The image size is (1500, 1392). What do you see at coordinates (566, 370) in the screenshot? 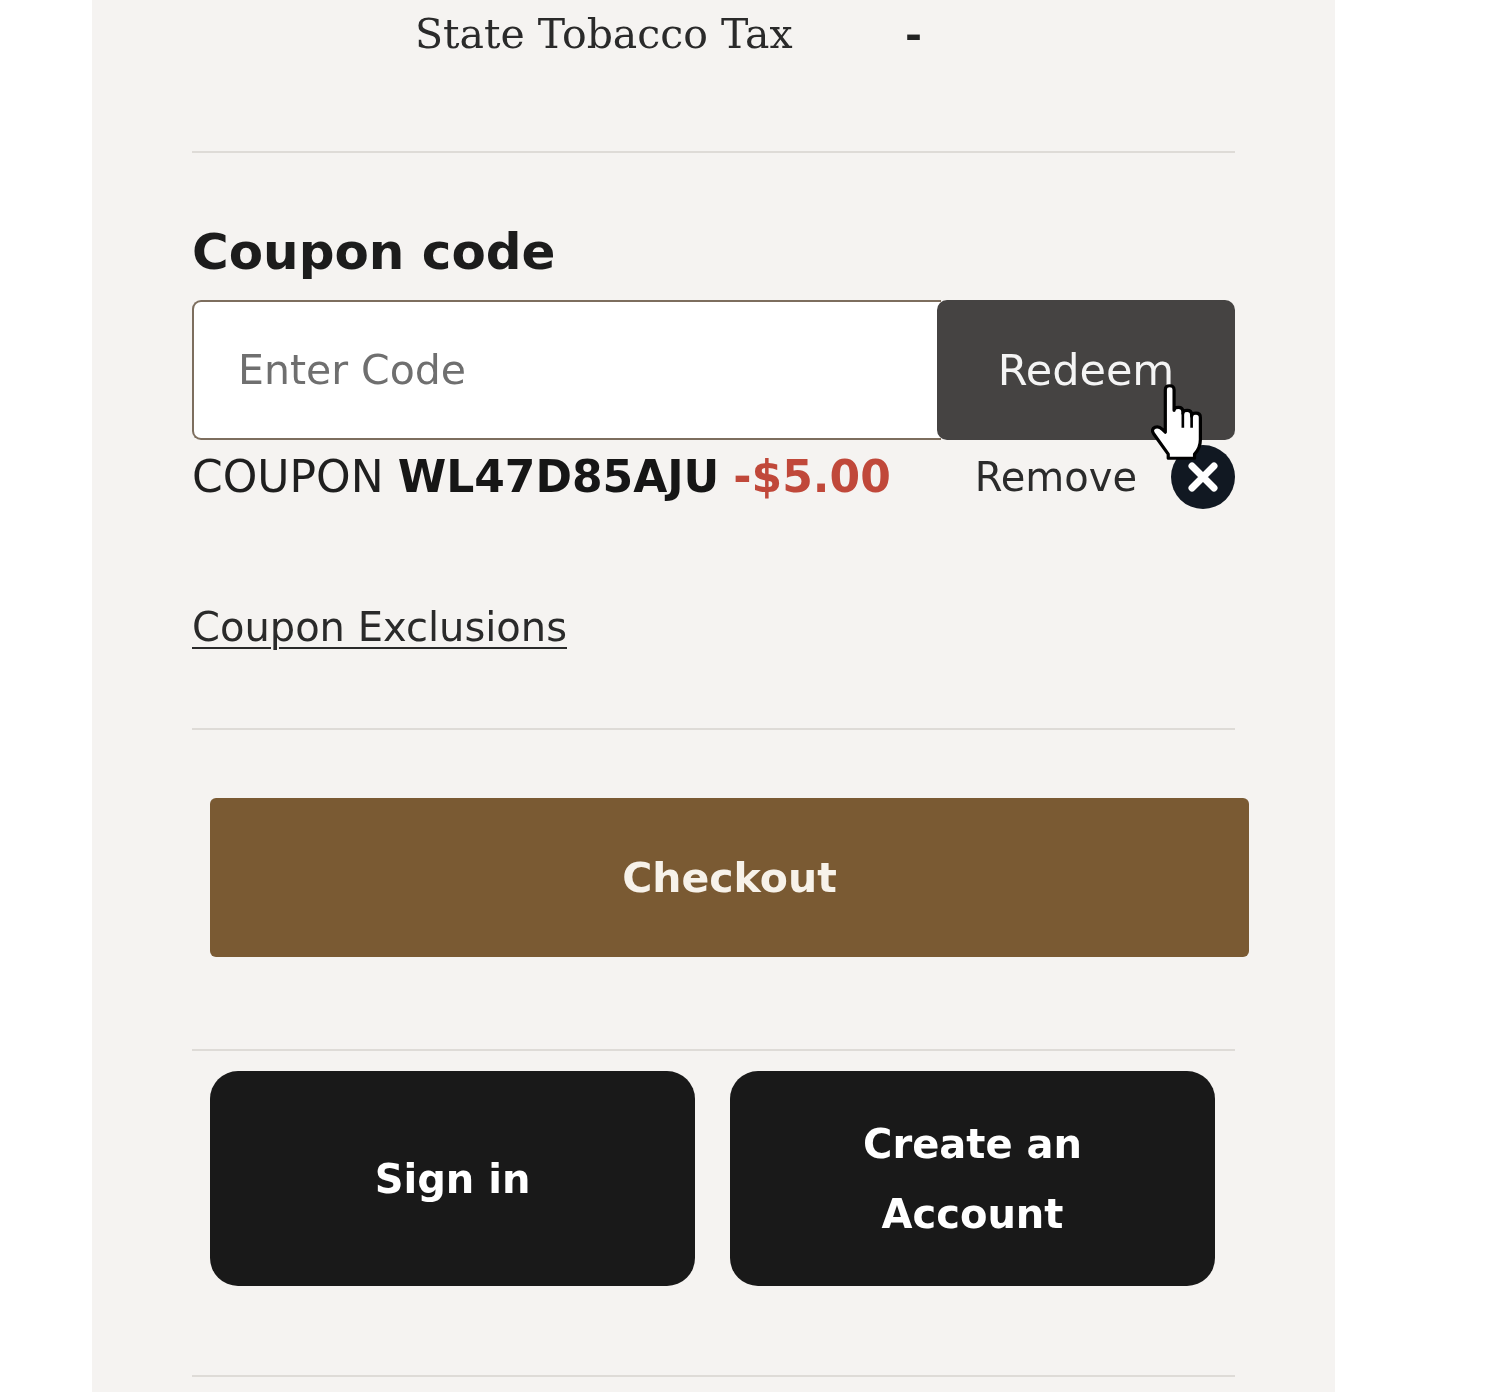
I see `coupon-code-field: Enter Code` at bounding box center [566, 370].